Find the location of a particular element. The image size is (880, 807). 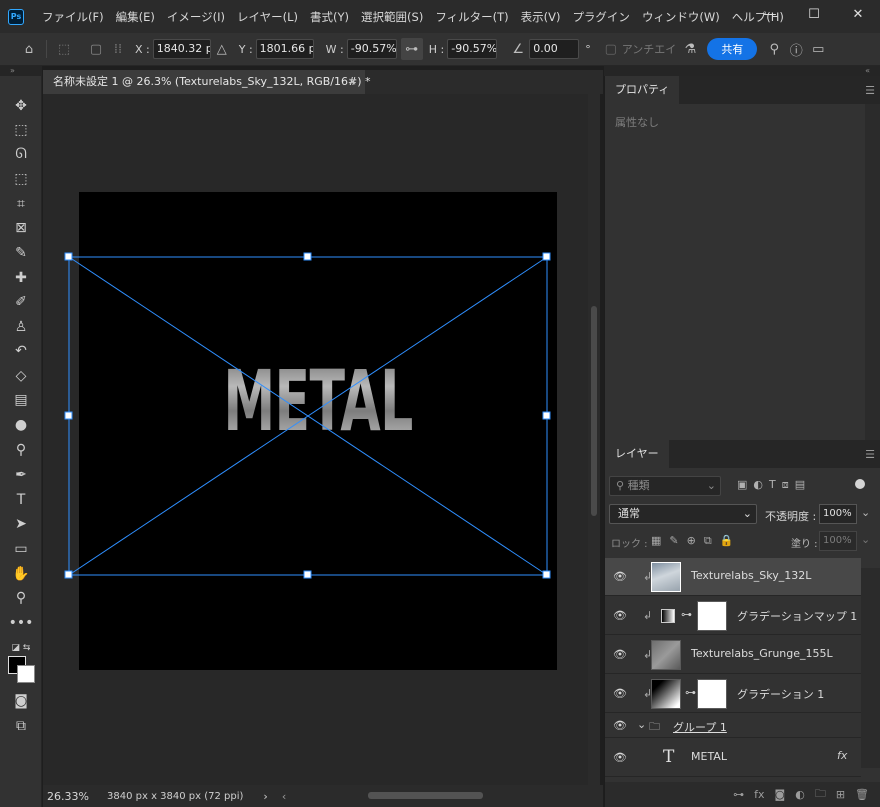

new-layer-icon: ⊞ is located at coordinates (840, 794).